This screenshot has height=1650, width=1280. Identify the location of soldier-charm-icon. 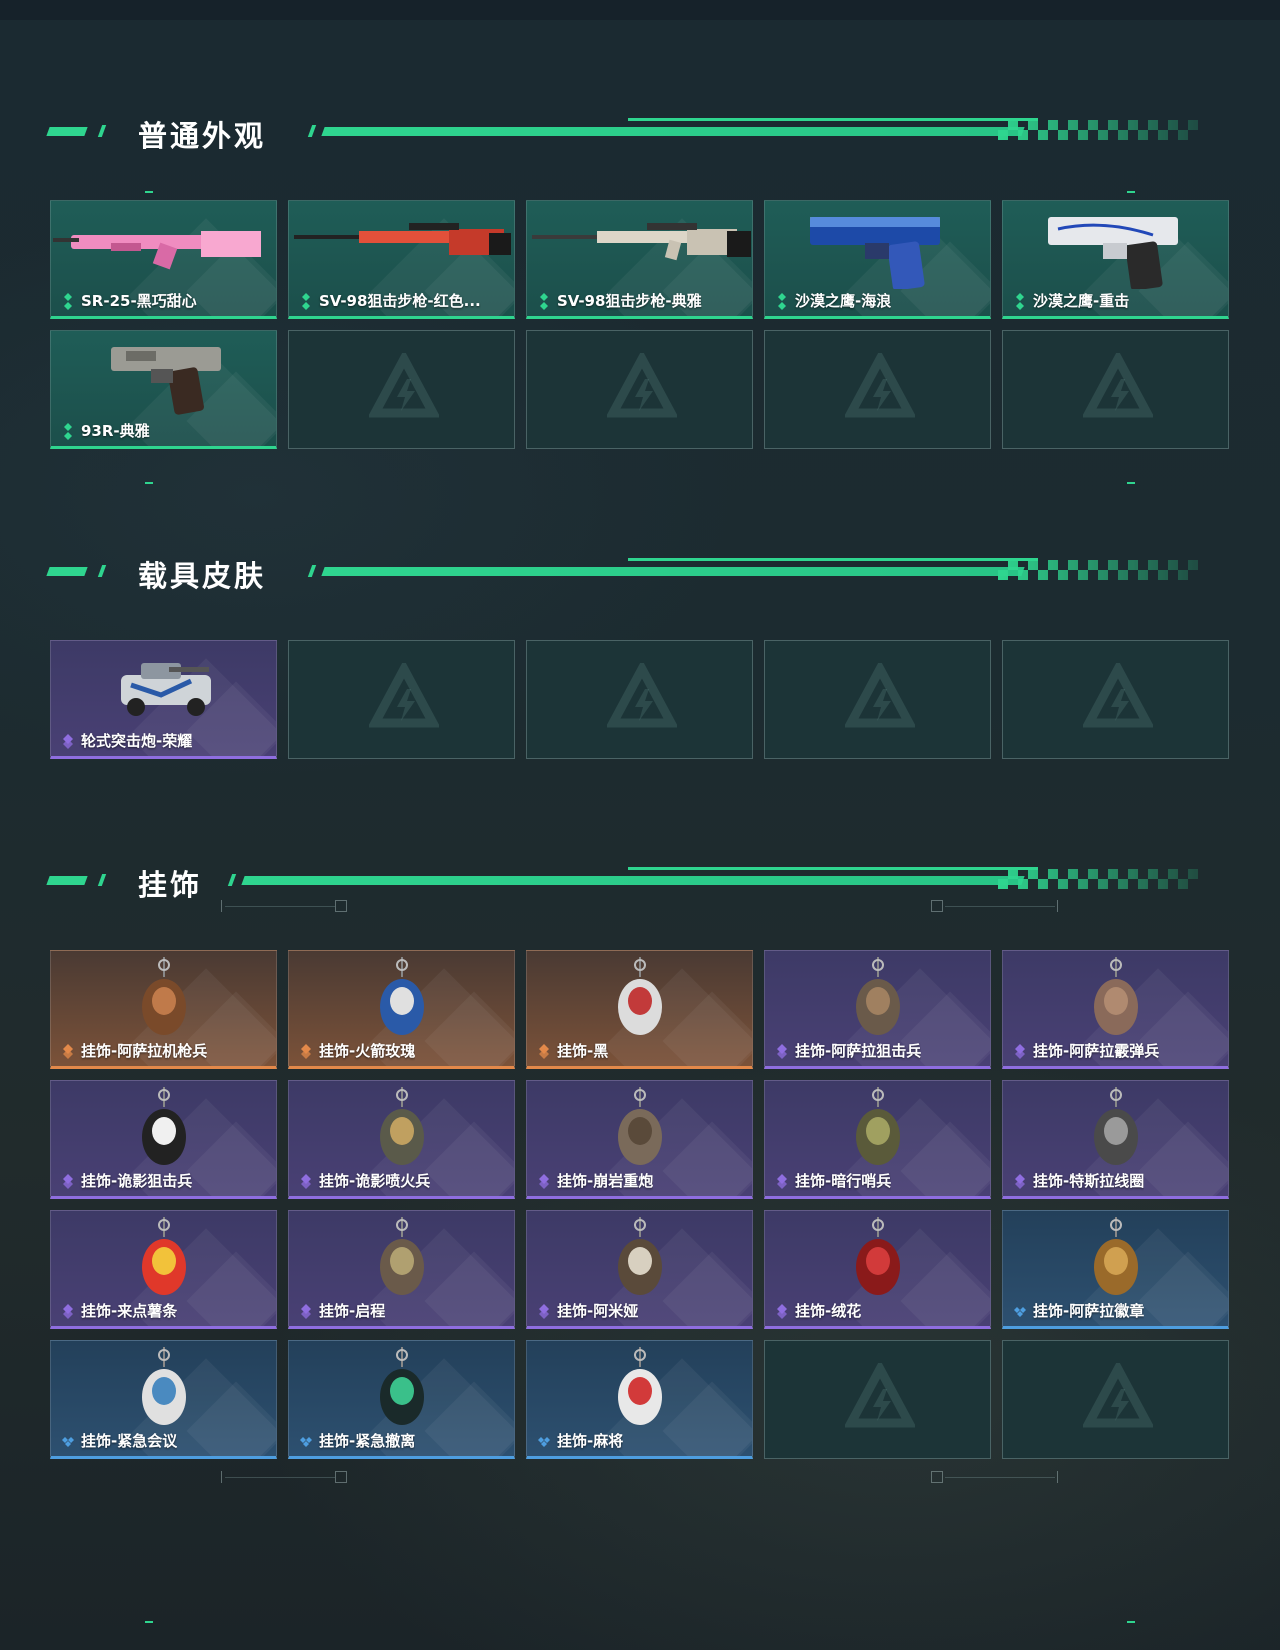
(164, 996).